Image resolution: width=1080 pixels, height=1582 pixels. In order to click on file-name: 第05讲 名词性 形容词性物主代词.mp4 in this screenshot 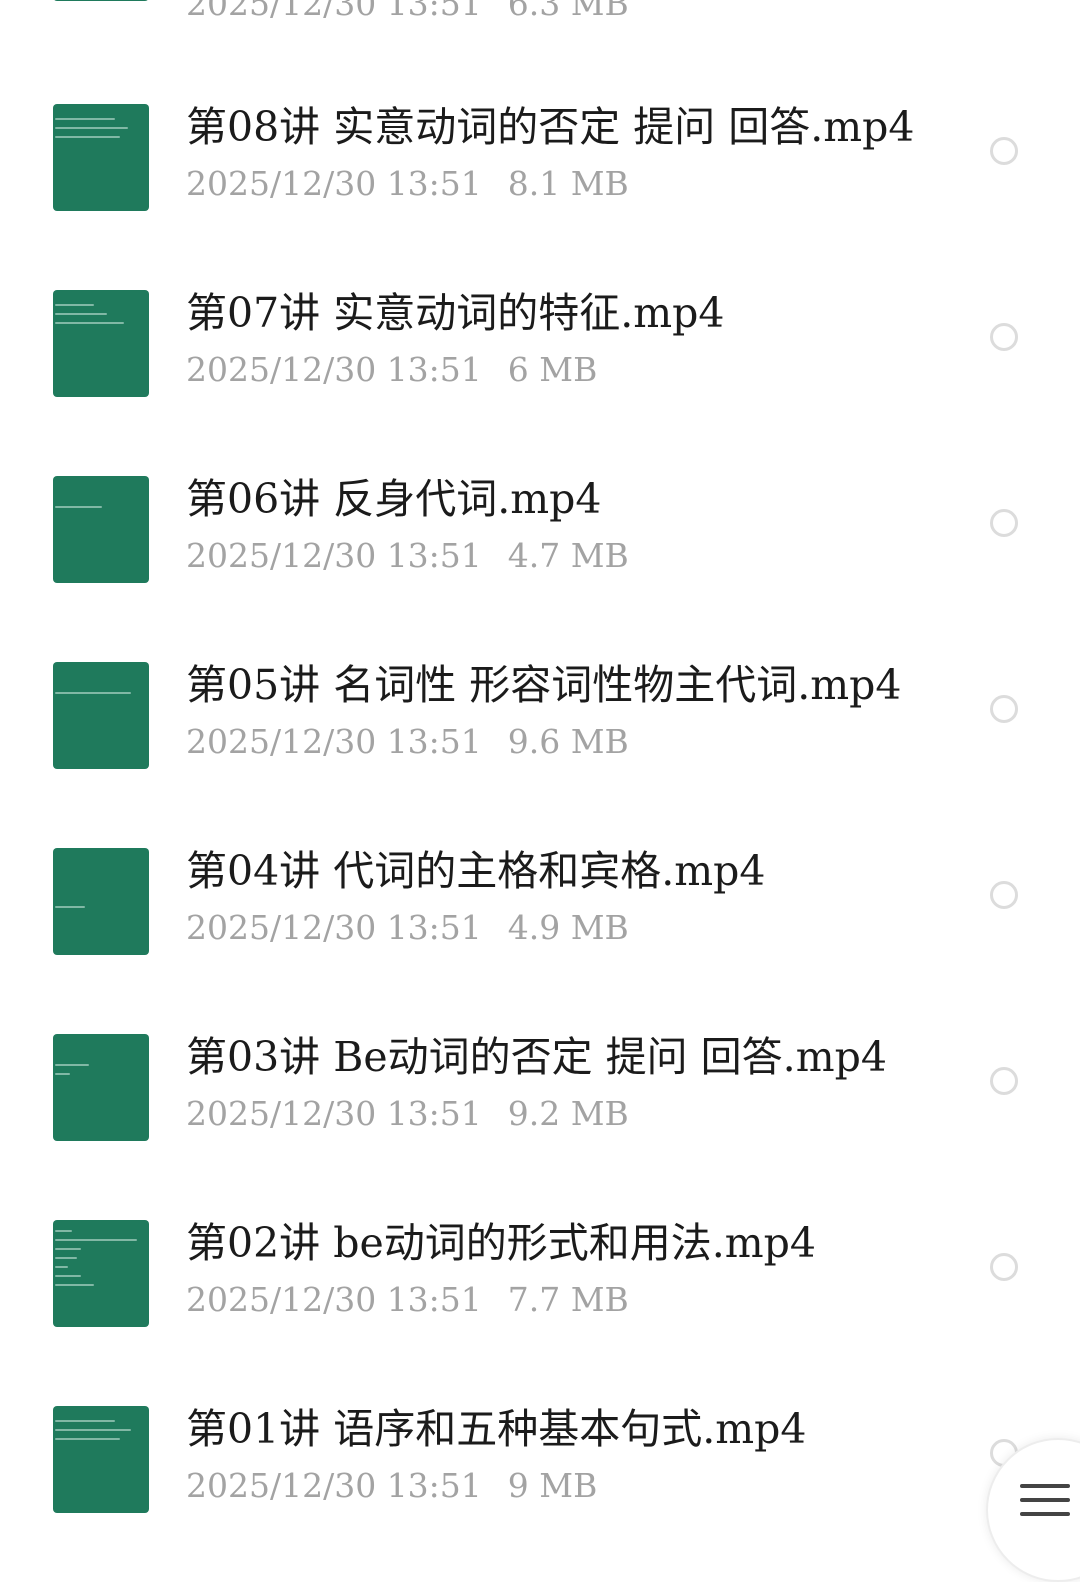, I will do `click(543, 685)`.